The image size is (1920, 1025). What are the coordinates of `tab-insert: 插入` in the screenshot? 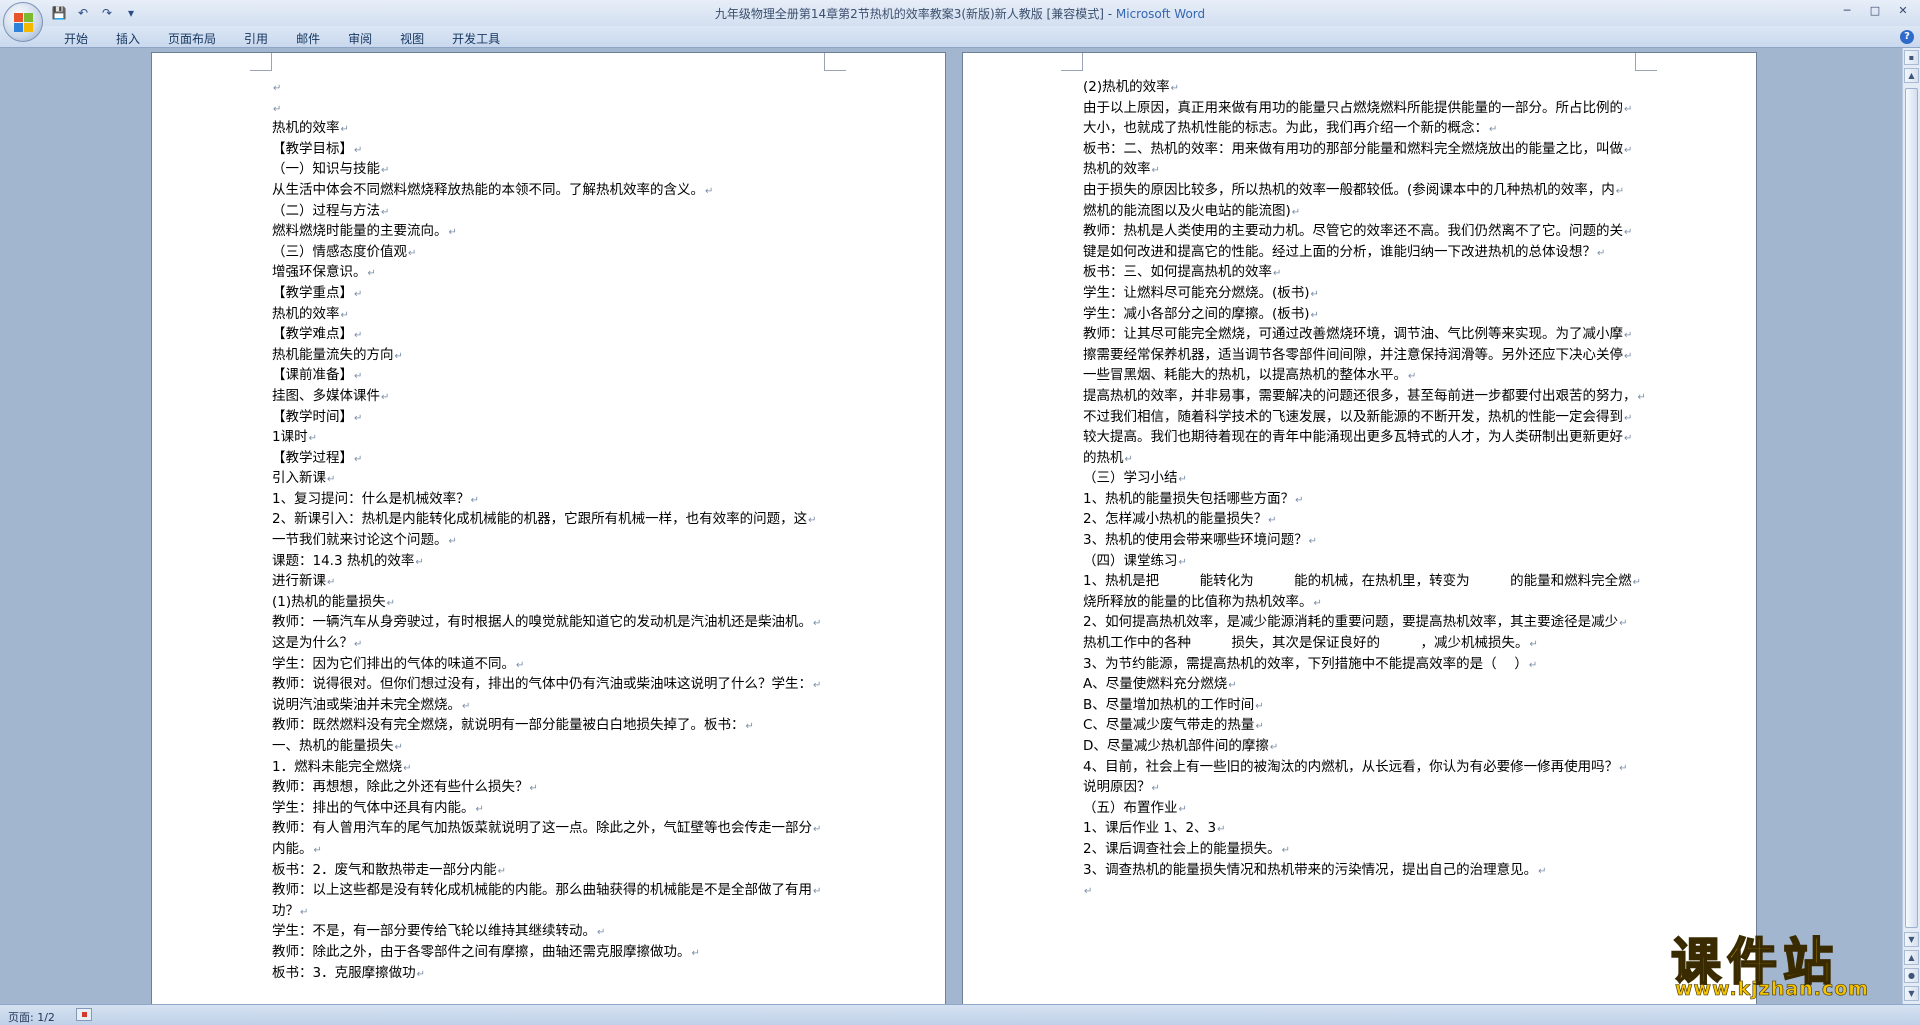 It's located at (128, 38).